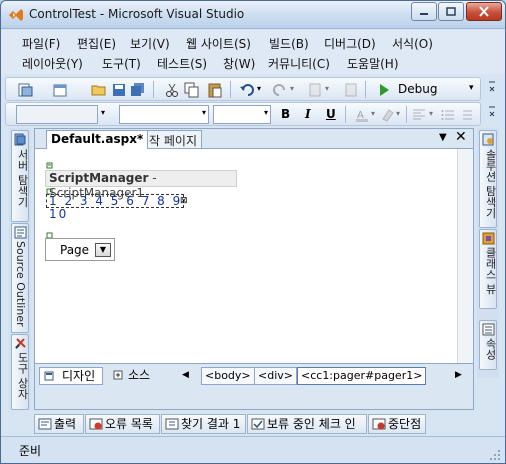 The height and width of the screenshot is (464, 506). I want to click on pager-control: 1 2 3 4 5 6 7 8 9 10, so click(115, 207).